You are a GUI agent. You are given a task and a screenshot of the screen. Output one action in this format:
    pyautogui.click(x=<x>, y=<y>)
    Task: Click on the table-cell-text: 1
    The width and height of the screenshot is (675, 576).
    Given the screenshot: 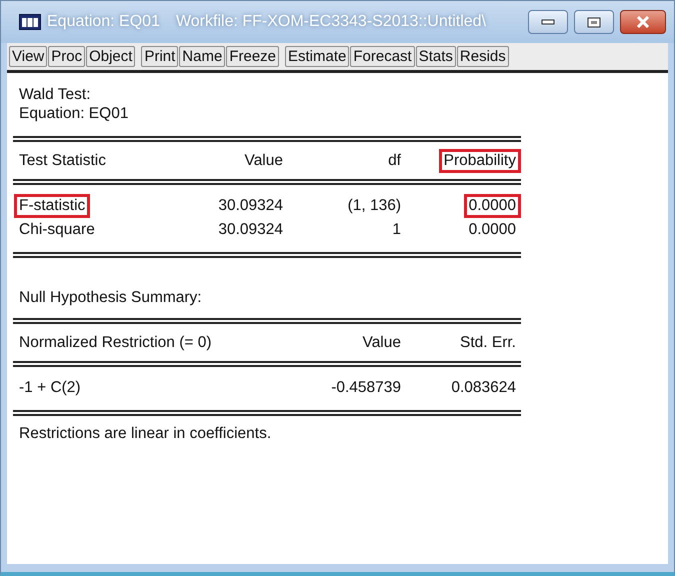 What is the action you would take?
    pyautogui.click(x=396, y=230)
    